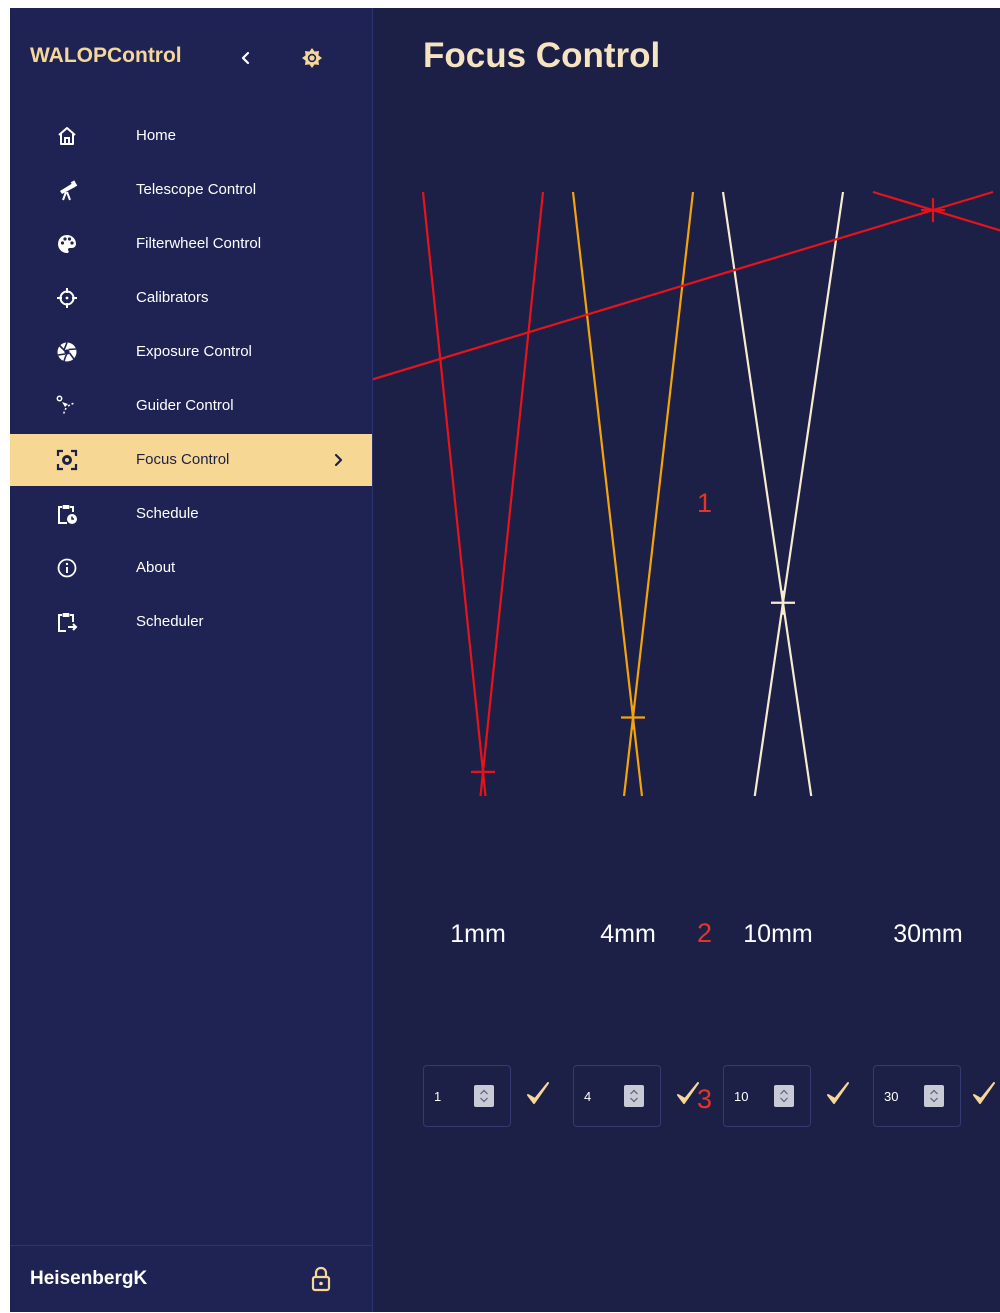 The image size is (1000, 1313). I want to click on confirm-button-4mm, so click(688, 1094).